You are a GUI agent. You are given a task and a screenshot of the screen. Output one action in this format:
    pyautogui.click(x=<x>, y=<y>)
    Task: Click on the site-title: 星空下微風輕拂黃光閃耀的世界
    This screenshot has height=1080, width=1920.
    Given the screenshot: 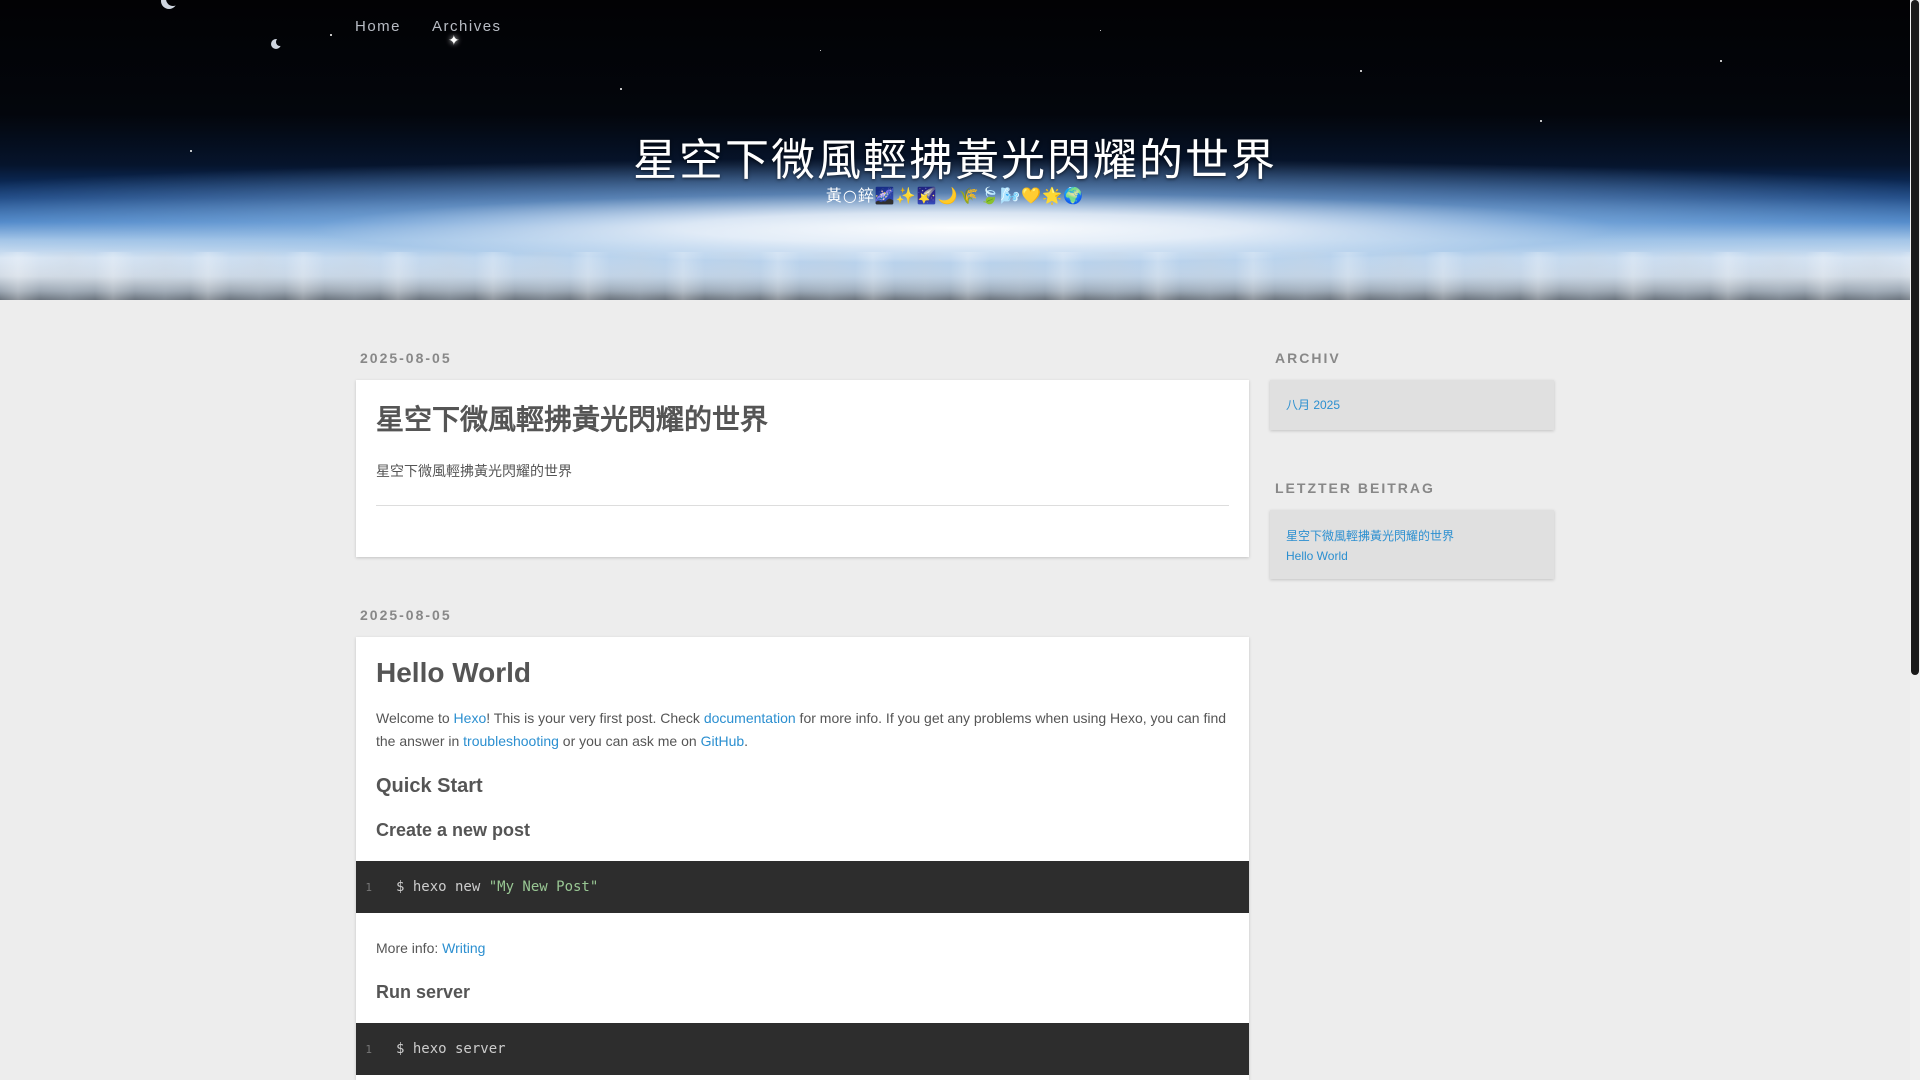 What is the action you would take?
    pyautogui.click(x=955, y=156)
    